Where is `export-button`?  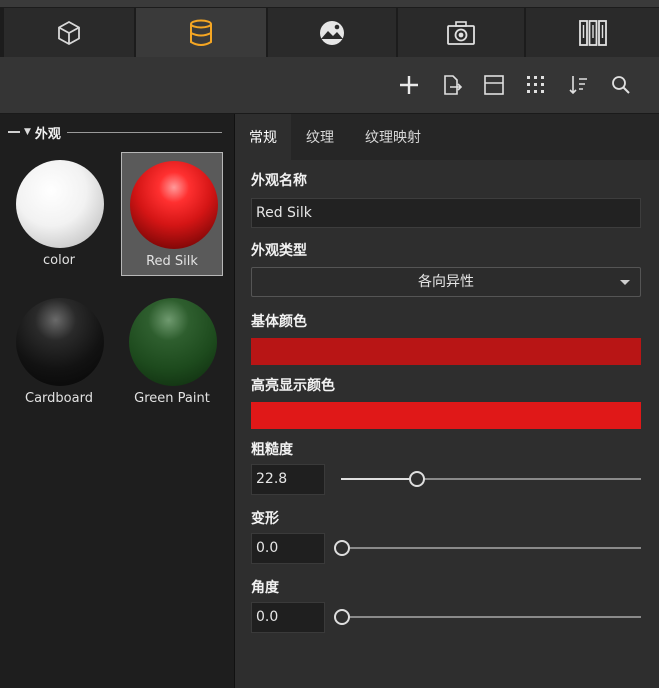
export-button is located at coordinates (452, 85).